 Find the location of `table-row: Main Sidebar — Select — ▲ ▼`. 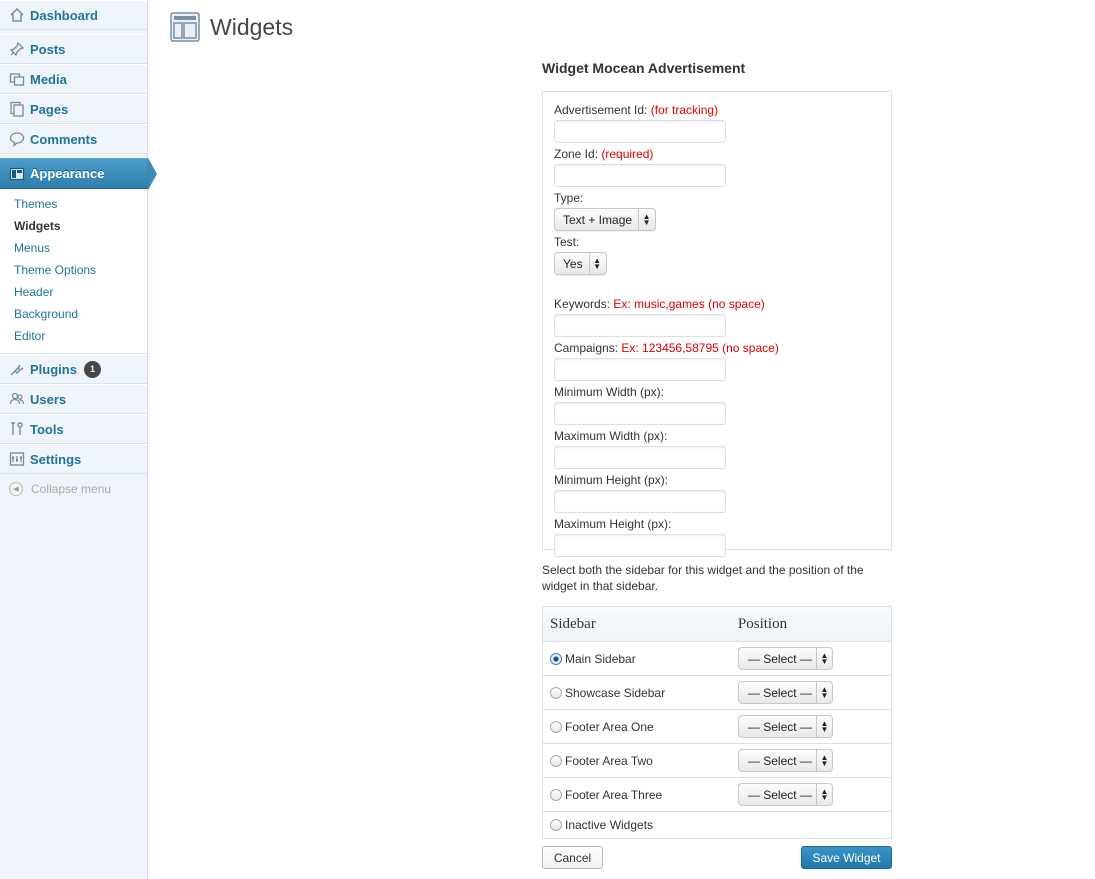

table-row: Main Sidebar — Select — ▲ ▼ is located at coordinates (717, 659).